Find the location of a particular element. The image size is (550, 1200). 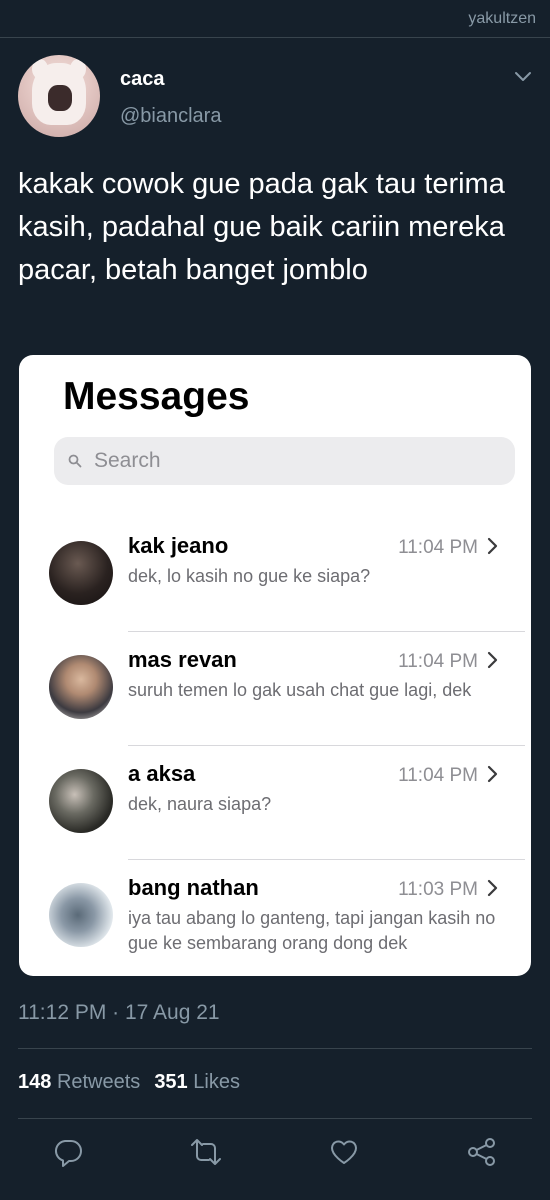

search-bar is located at coordinates (284, 461).